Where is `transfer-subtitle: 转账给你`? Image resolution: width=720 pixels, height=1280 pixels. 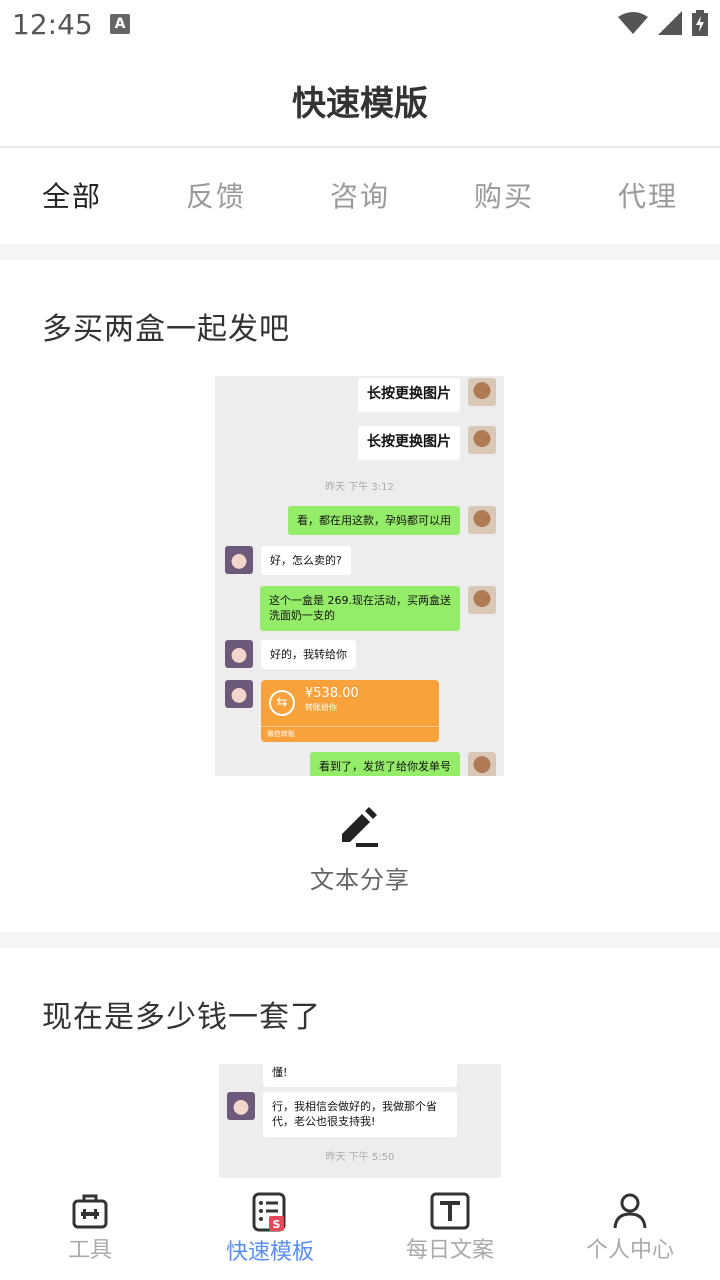
transfer-subtitle: 转账给你 is located at coordinates (321, 707).